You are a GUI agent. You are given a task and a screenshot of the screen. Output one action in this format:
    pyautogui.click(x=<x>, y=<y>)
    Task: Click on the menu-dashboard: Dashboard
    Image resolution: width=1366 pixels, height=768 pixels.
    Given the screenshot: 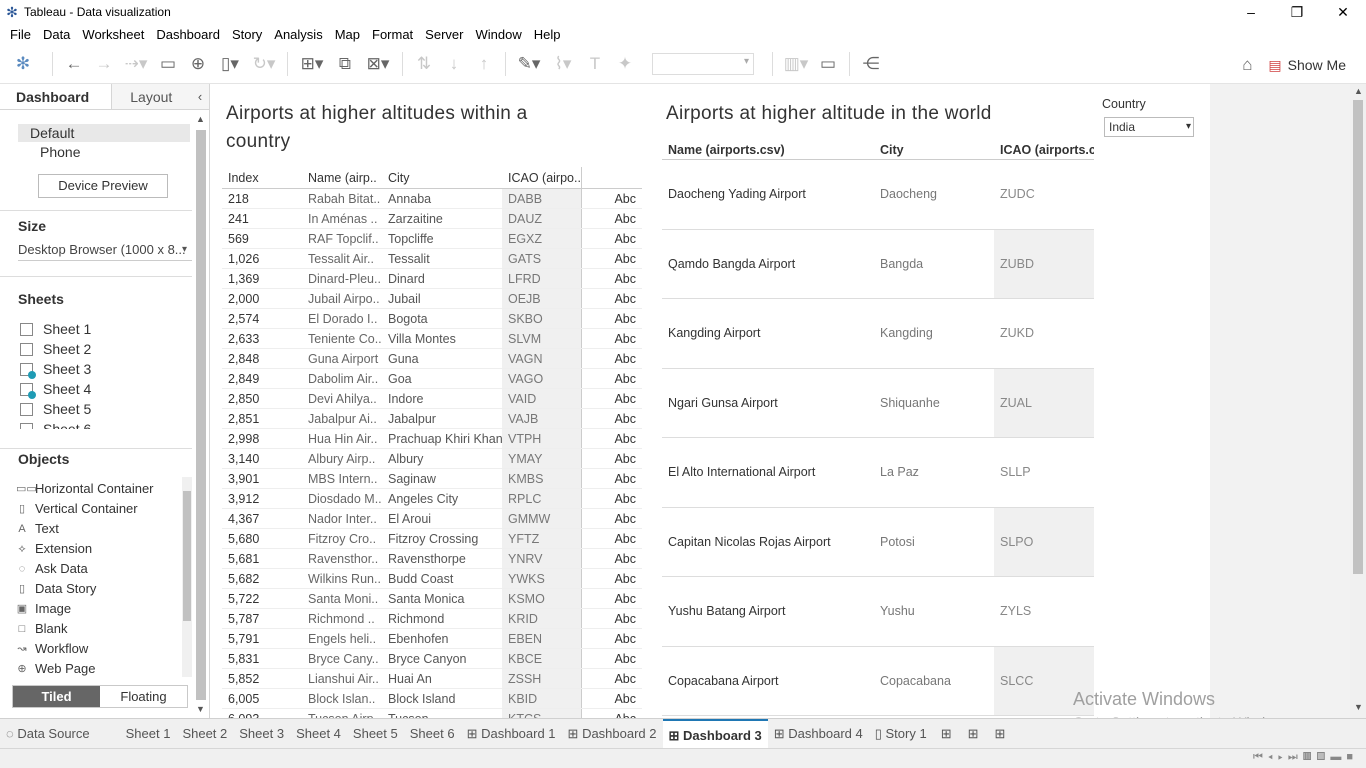 What is the action you would take?
    pyautogui.click(x=188, y=34)
    